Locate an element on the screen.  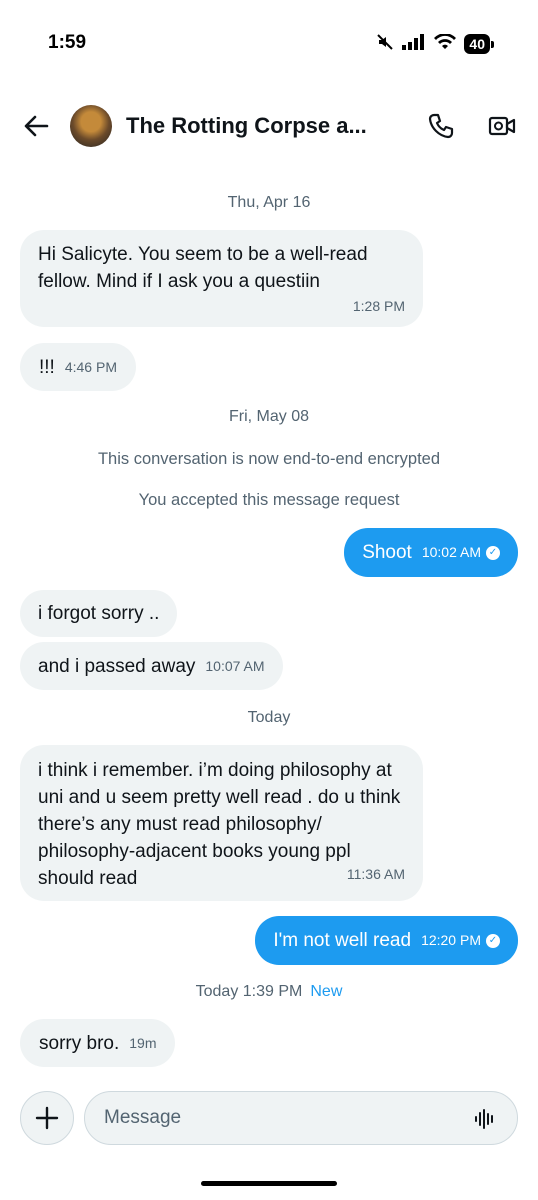
signal-icon is located at coordinates (414, 44).